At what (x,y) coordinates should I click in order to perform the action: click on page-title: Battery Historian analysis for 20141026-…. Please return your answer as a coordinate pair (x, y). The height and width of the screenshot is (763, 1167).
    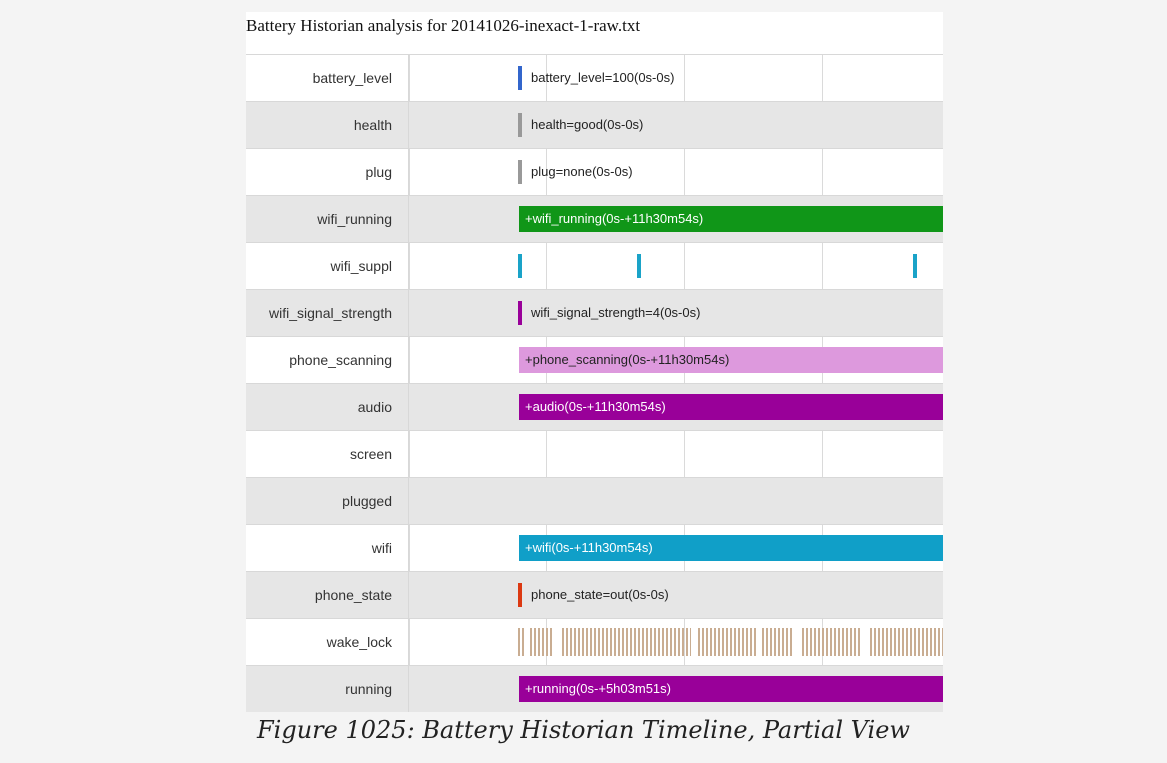
    Looking at the image, I should click on (443, 25).